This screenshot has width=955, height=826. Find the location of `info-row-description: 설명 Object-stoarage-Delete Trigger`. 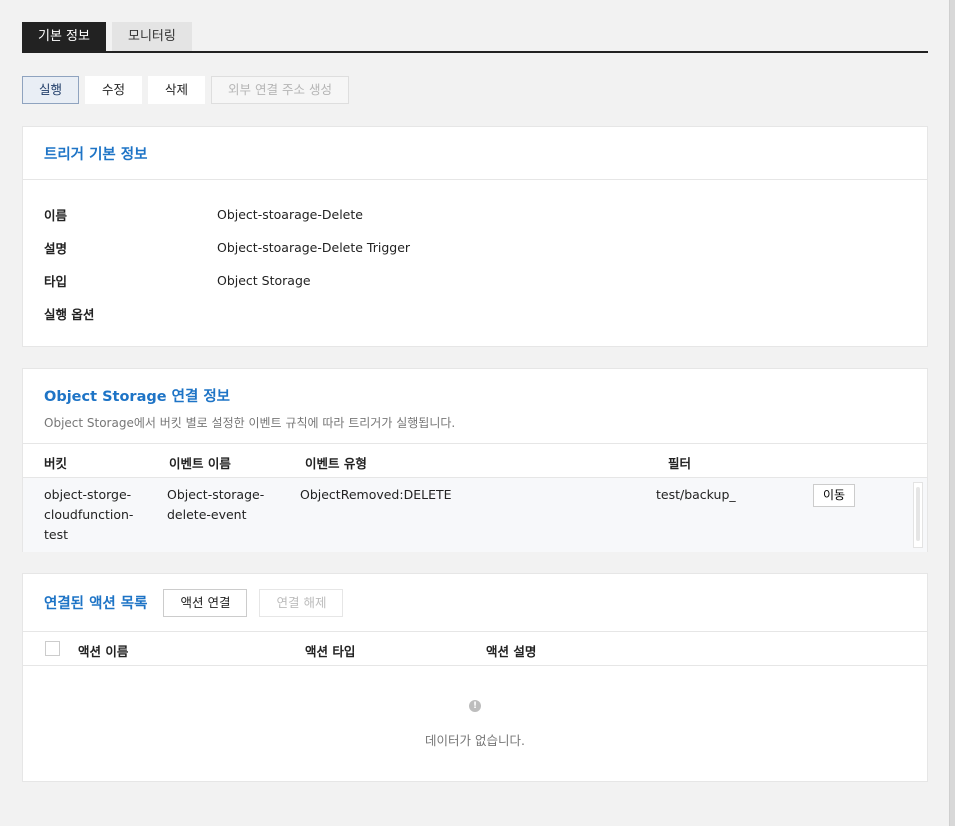

info-row-description: 설명 Object-stoarage-Delete Trigger is located at coordinates (475, 247).